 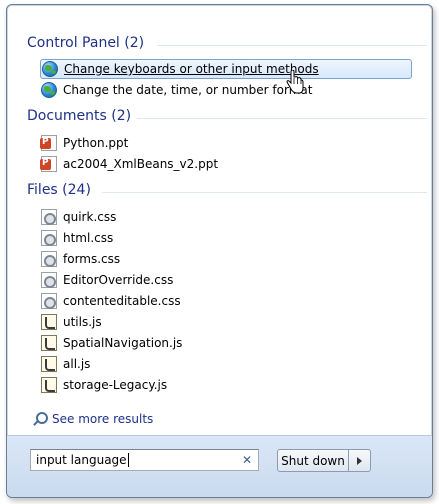 I want to click on result-spatialnavigation-js: SpatialNavigation.js, so click(x=111, y=343).